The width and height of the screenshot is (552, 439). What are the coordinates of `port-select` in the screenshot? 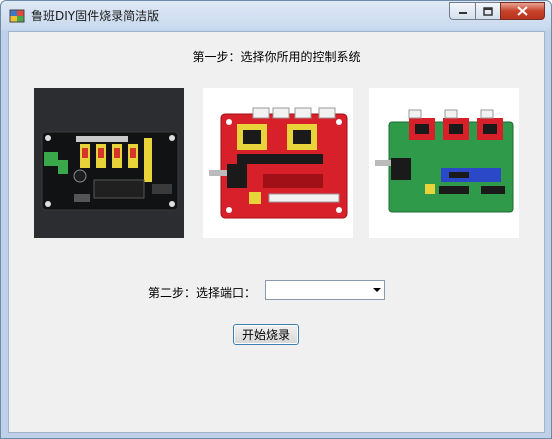 It's located at (325, 290).